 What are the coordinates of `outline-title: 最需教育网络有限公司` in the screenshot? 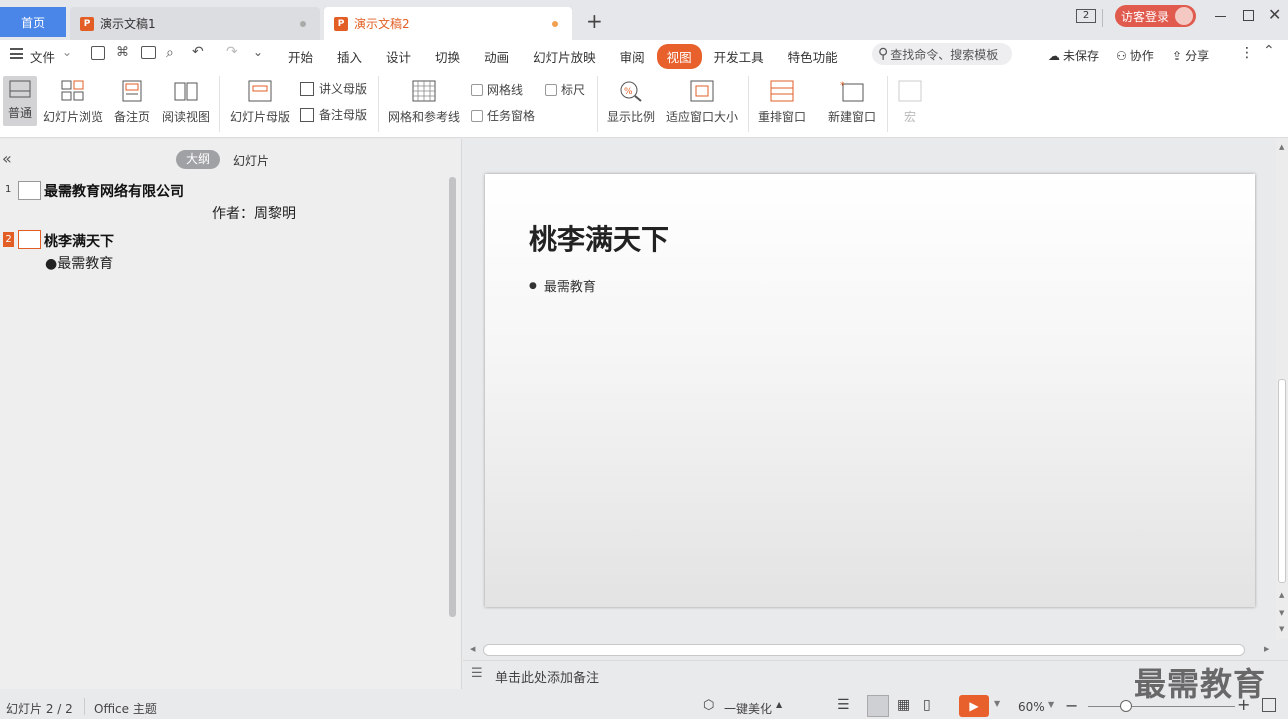 It's located at (114, 191).